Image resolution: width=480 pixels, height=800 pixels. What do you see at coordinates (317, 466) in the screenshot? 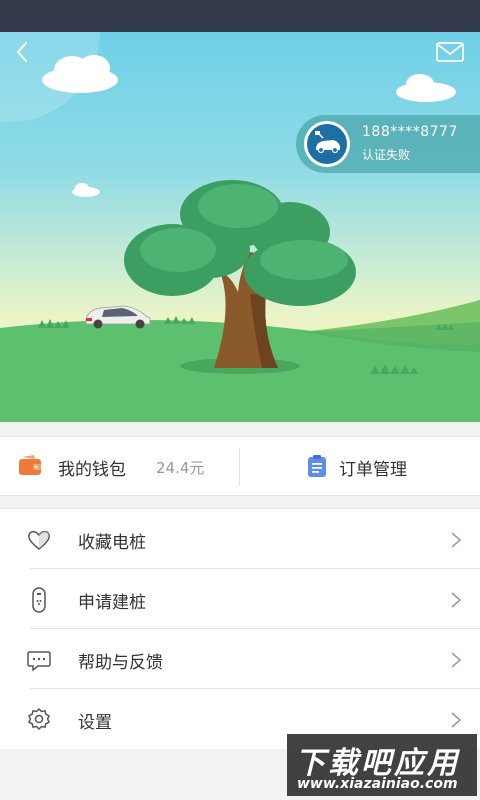
I see `clipboard-icon` at bounding box center [317, 466].